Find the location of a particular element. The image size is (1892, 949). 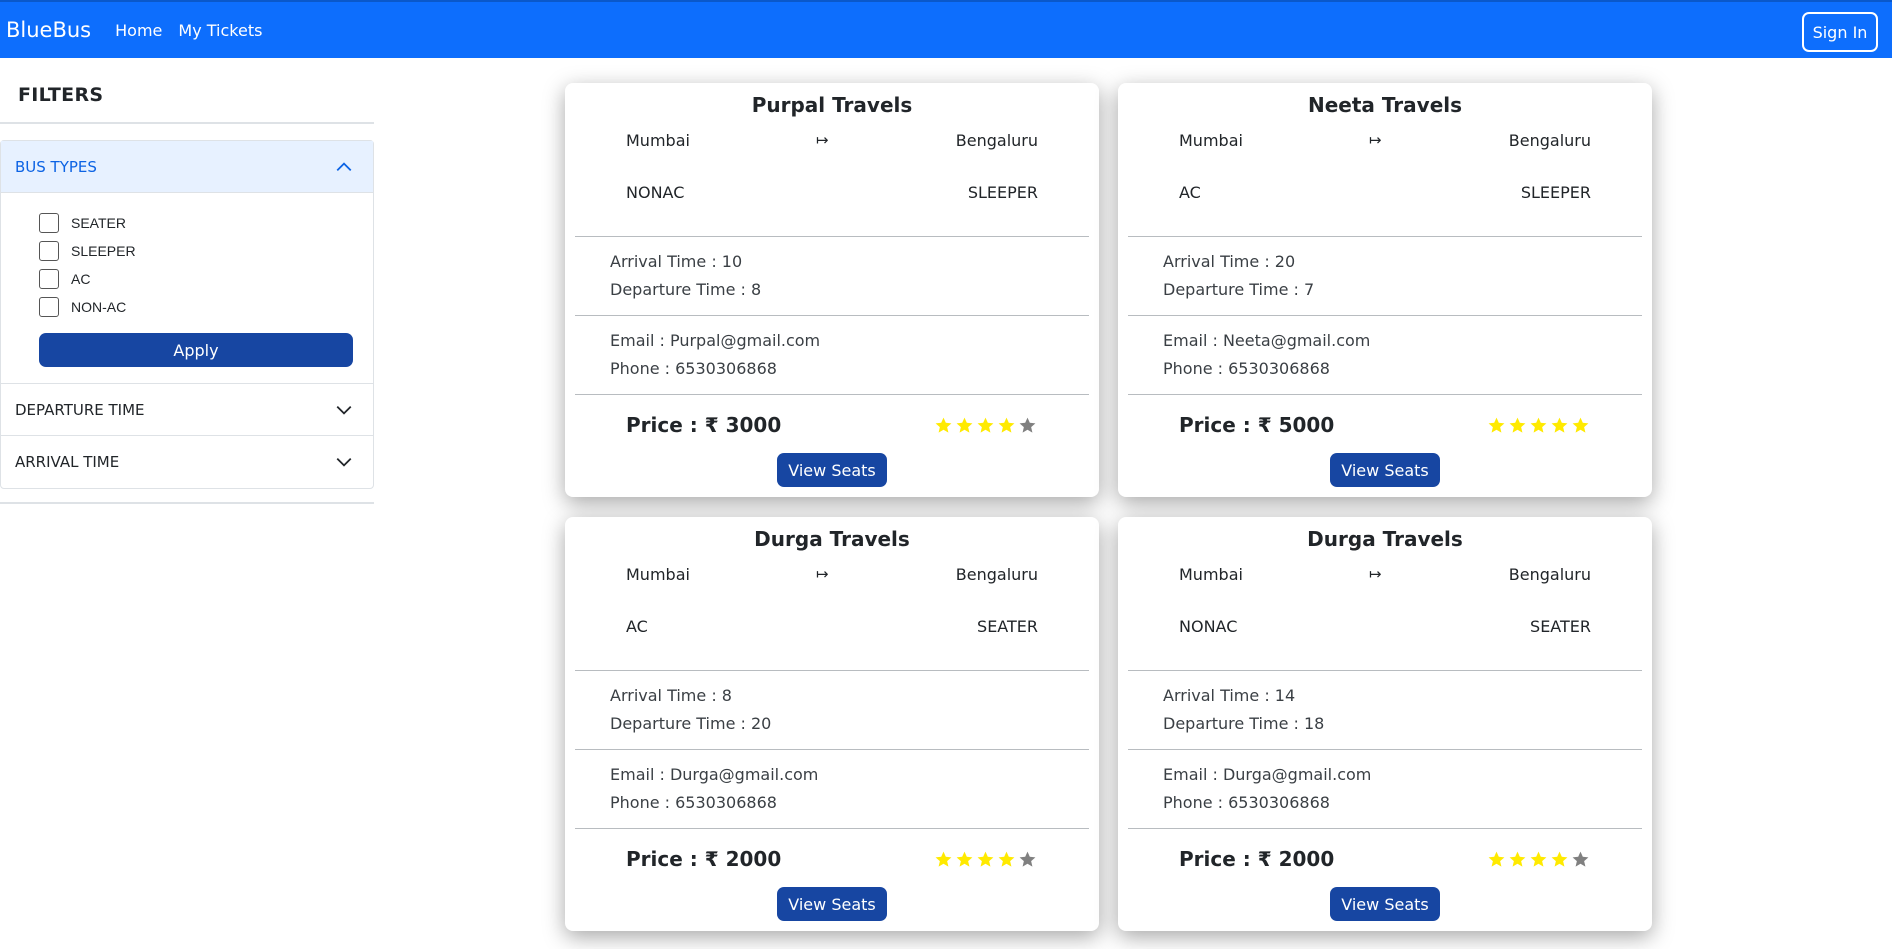

bus-types-panel: SEATER SLEEPER AC NON-AC Apply is located at coordinates (187, 288).